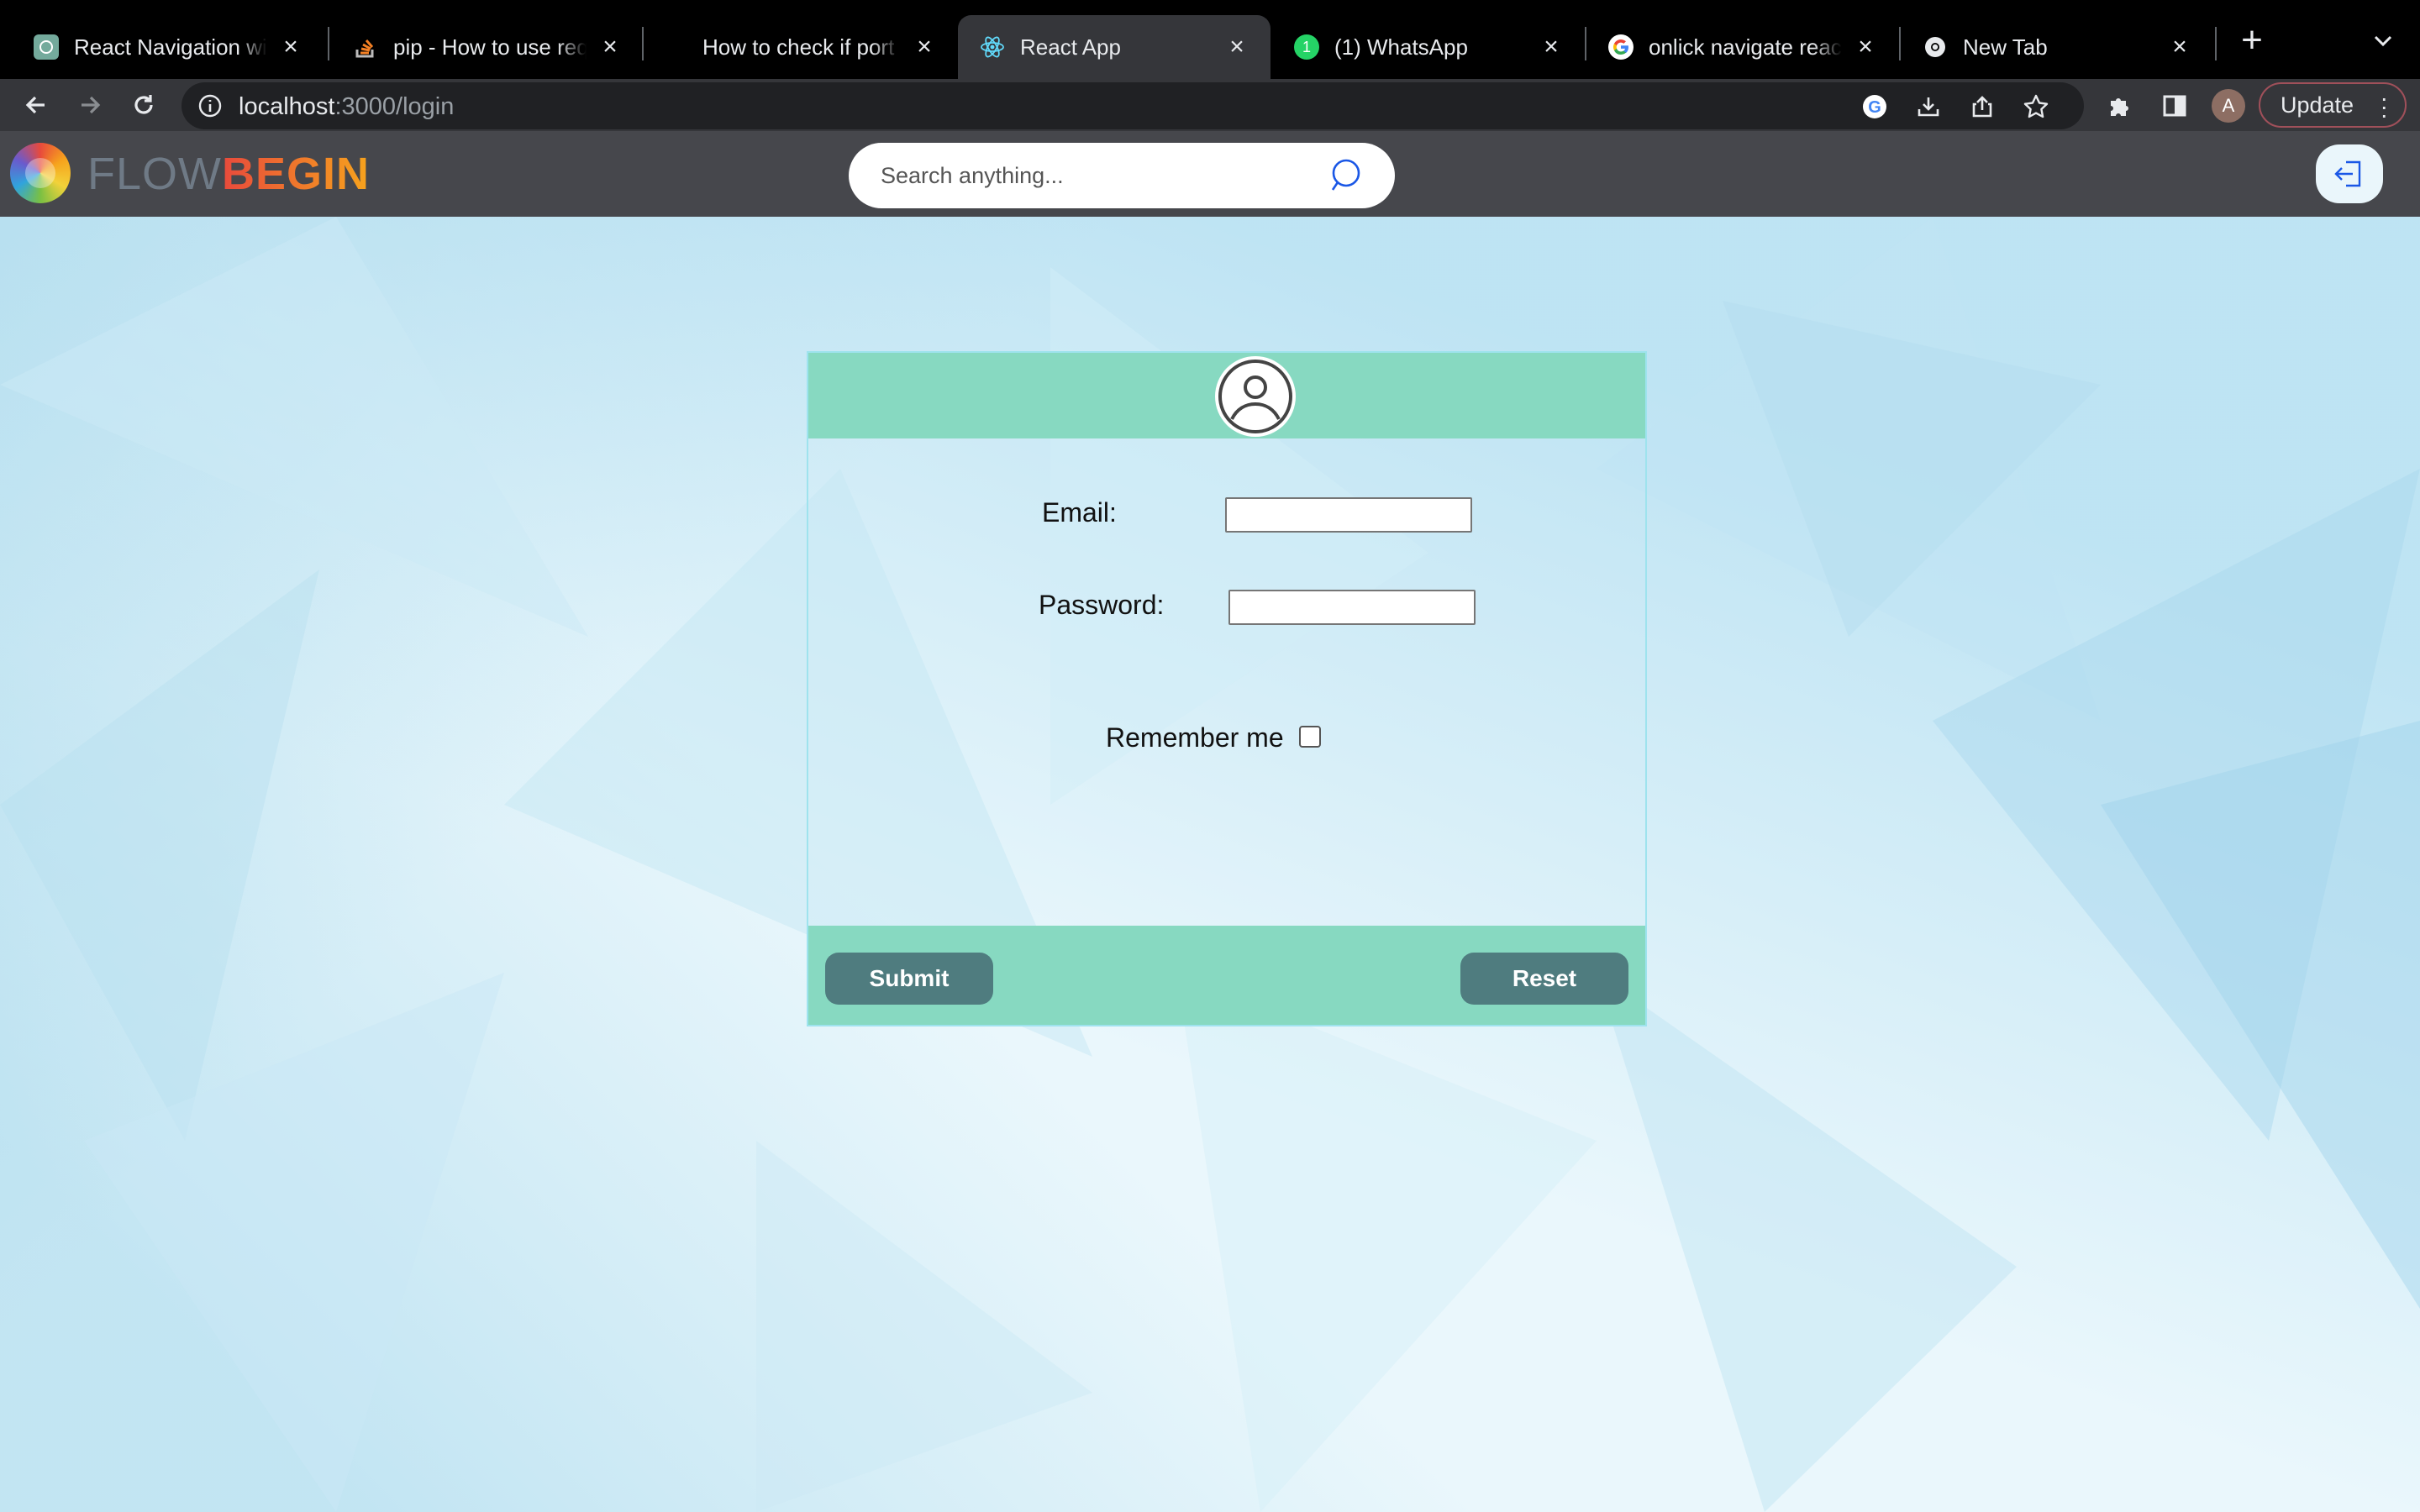 The image size is (2420, 1512). I want to click on share-icon, so click(1982, 106).